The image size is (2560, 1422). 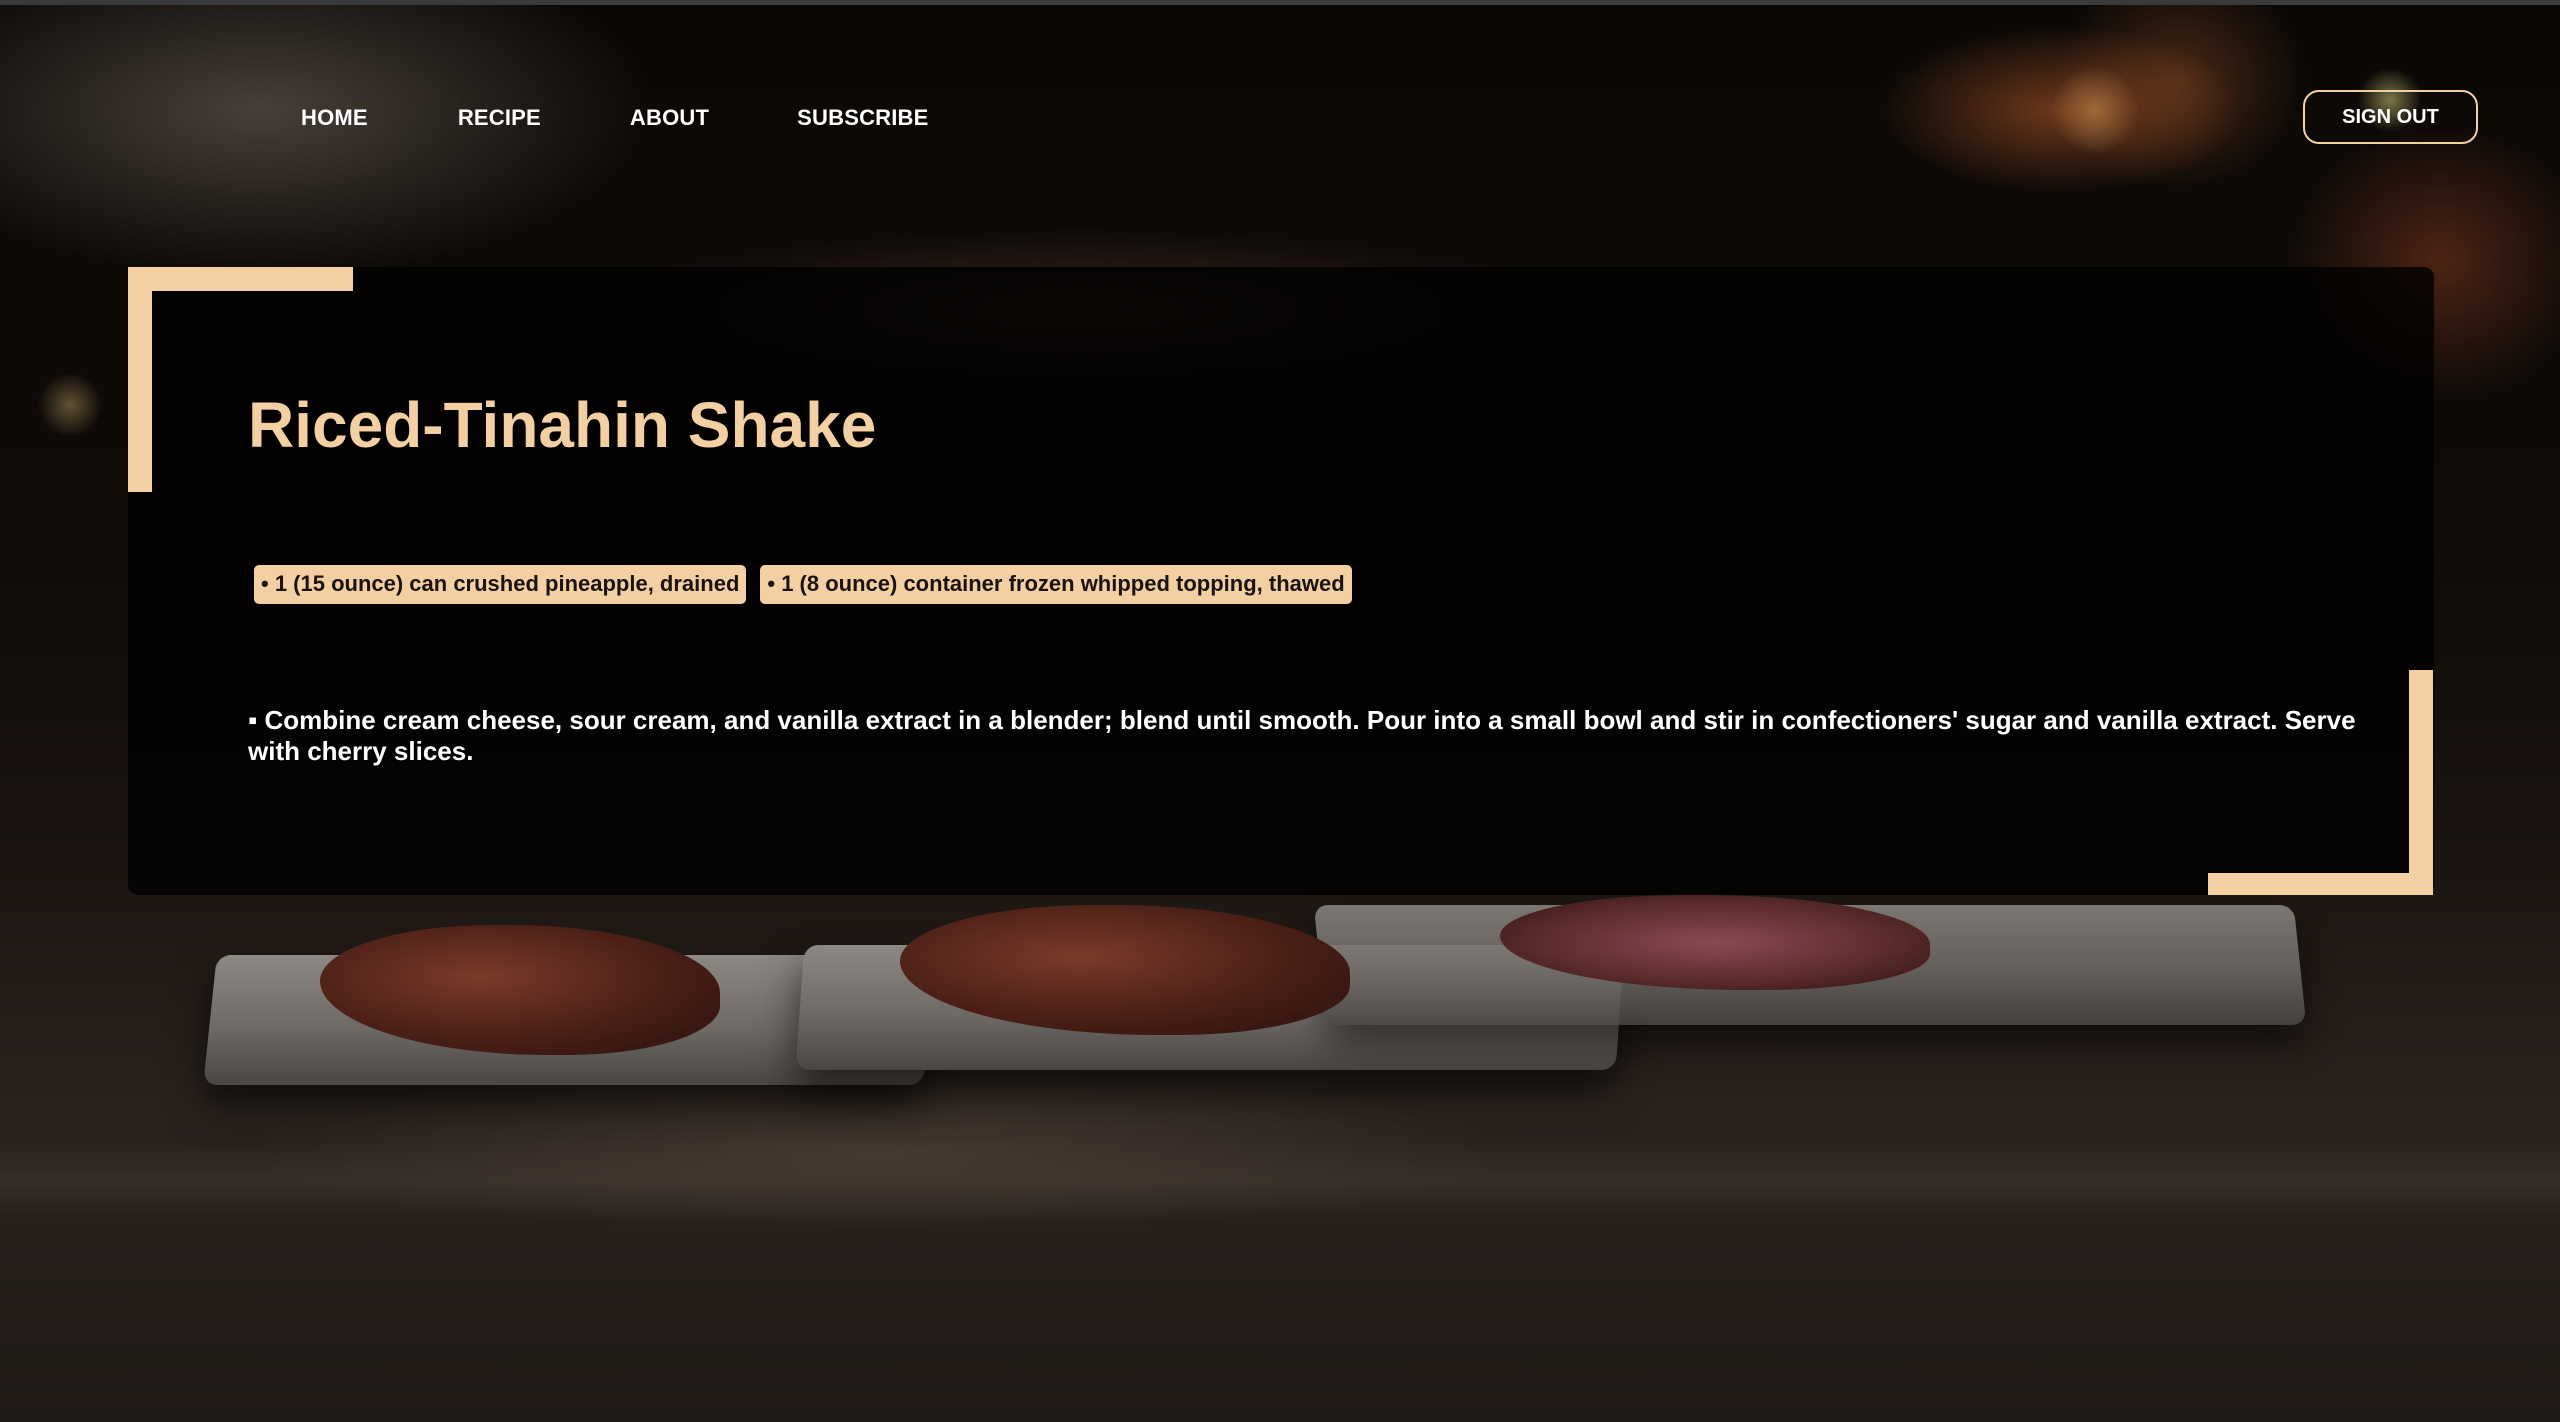 What do you see at coordinates (499, 118) in the screenshot?
I see `nav-recipe-link: RECIPE` at bounding box center [499, 118].